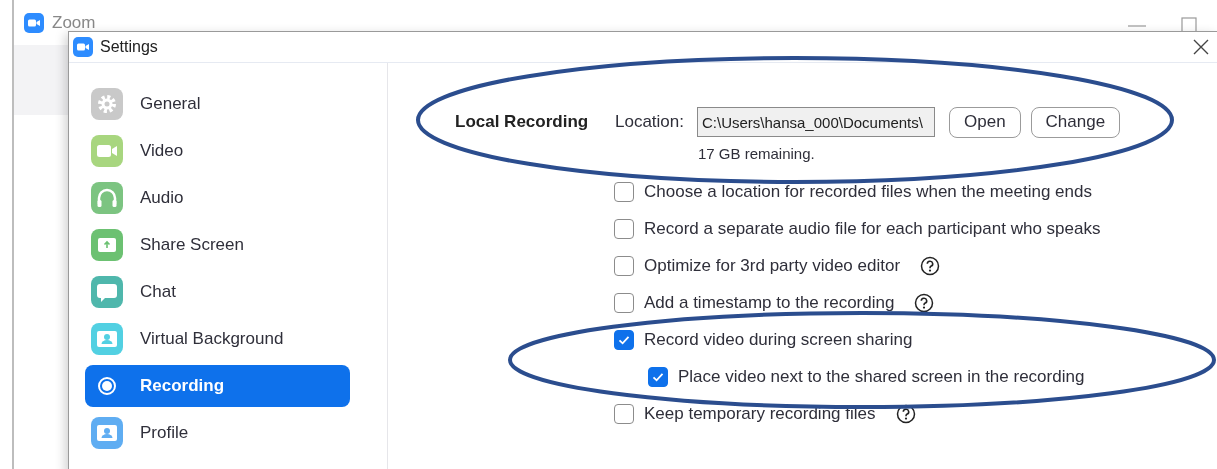 This screenshot has height=469, width=1217. I want to click on headphones-icon, so click(107, 198).